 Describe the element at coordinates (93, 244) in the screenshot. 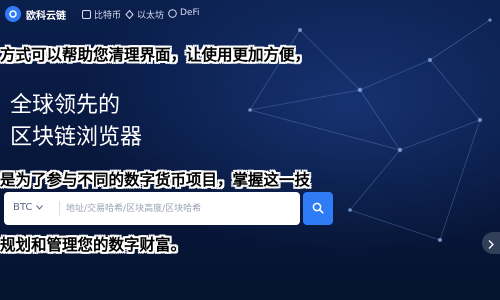

I see `overlay-text-line-3: 规划和管理您的数字财富。` at that location.